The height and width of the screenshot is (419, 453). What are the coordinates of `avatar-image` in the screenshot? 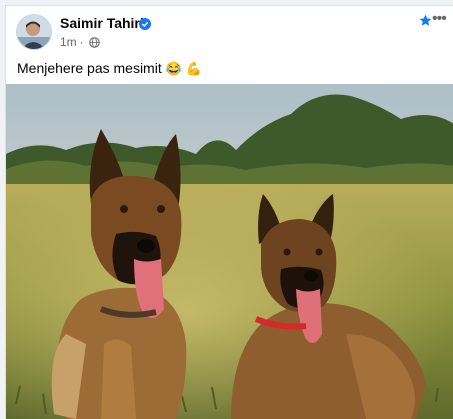 It's located at (34, 32).